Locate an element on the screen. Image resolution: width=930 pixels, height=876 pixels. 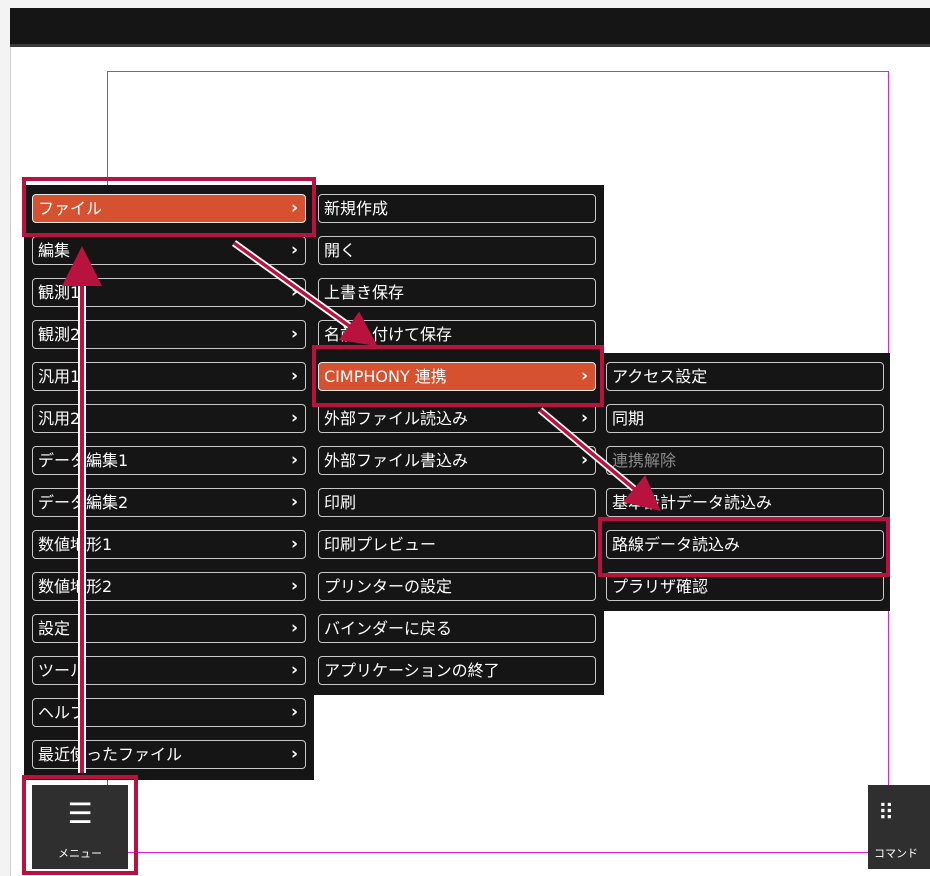
cimphony-item-basic-design-import: 基本設計データ読込み is located at coordinates (745, 502).